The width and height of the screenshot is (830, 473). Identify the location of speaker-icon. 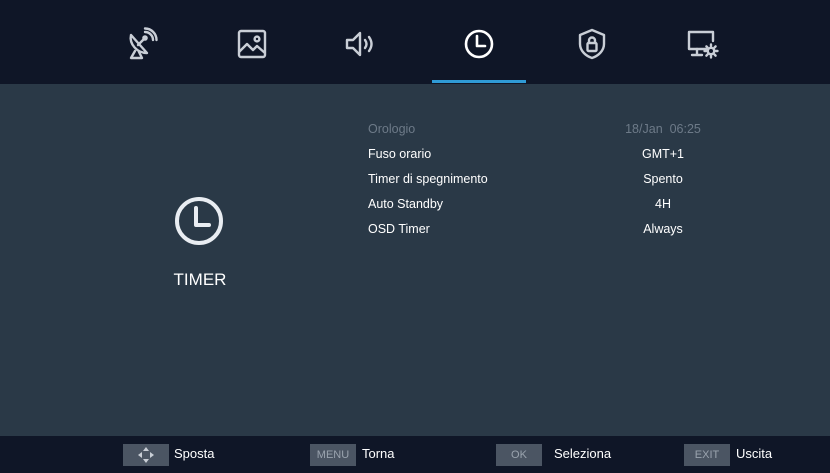
(359, 44).